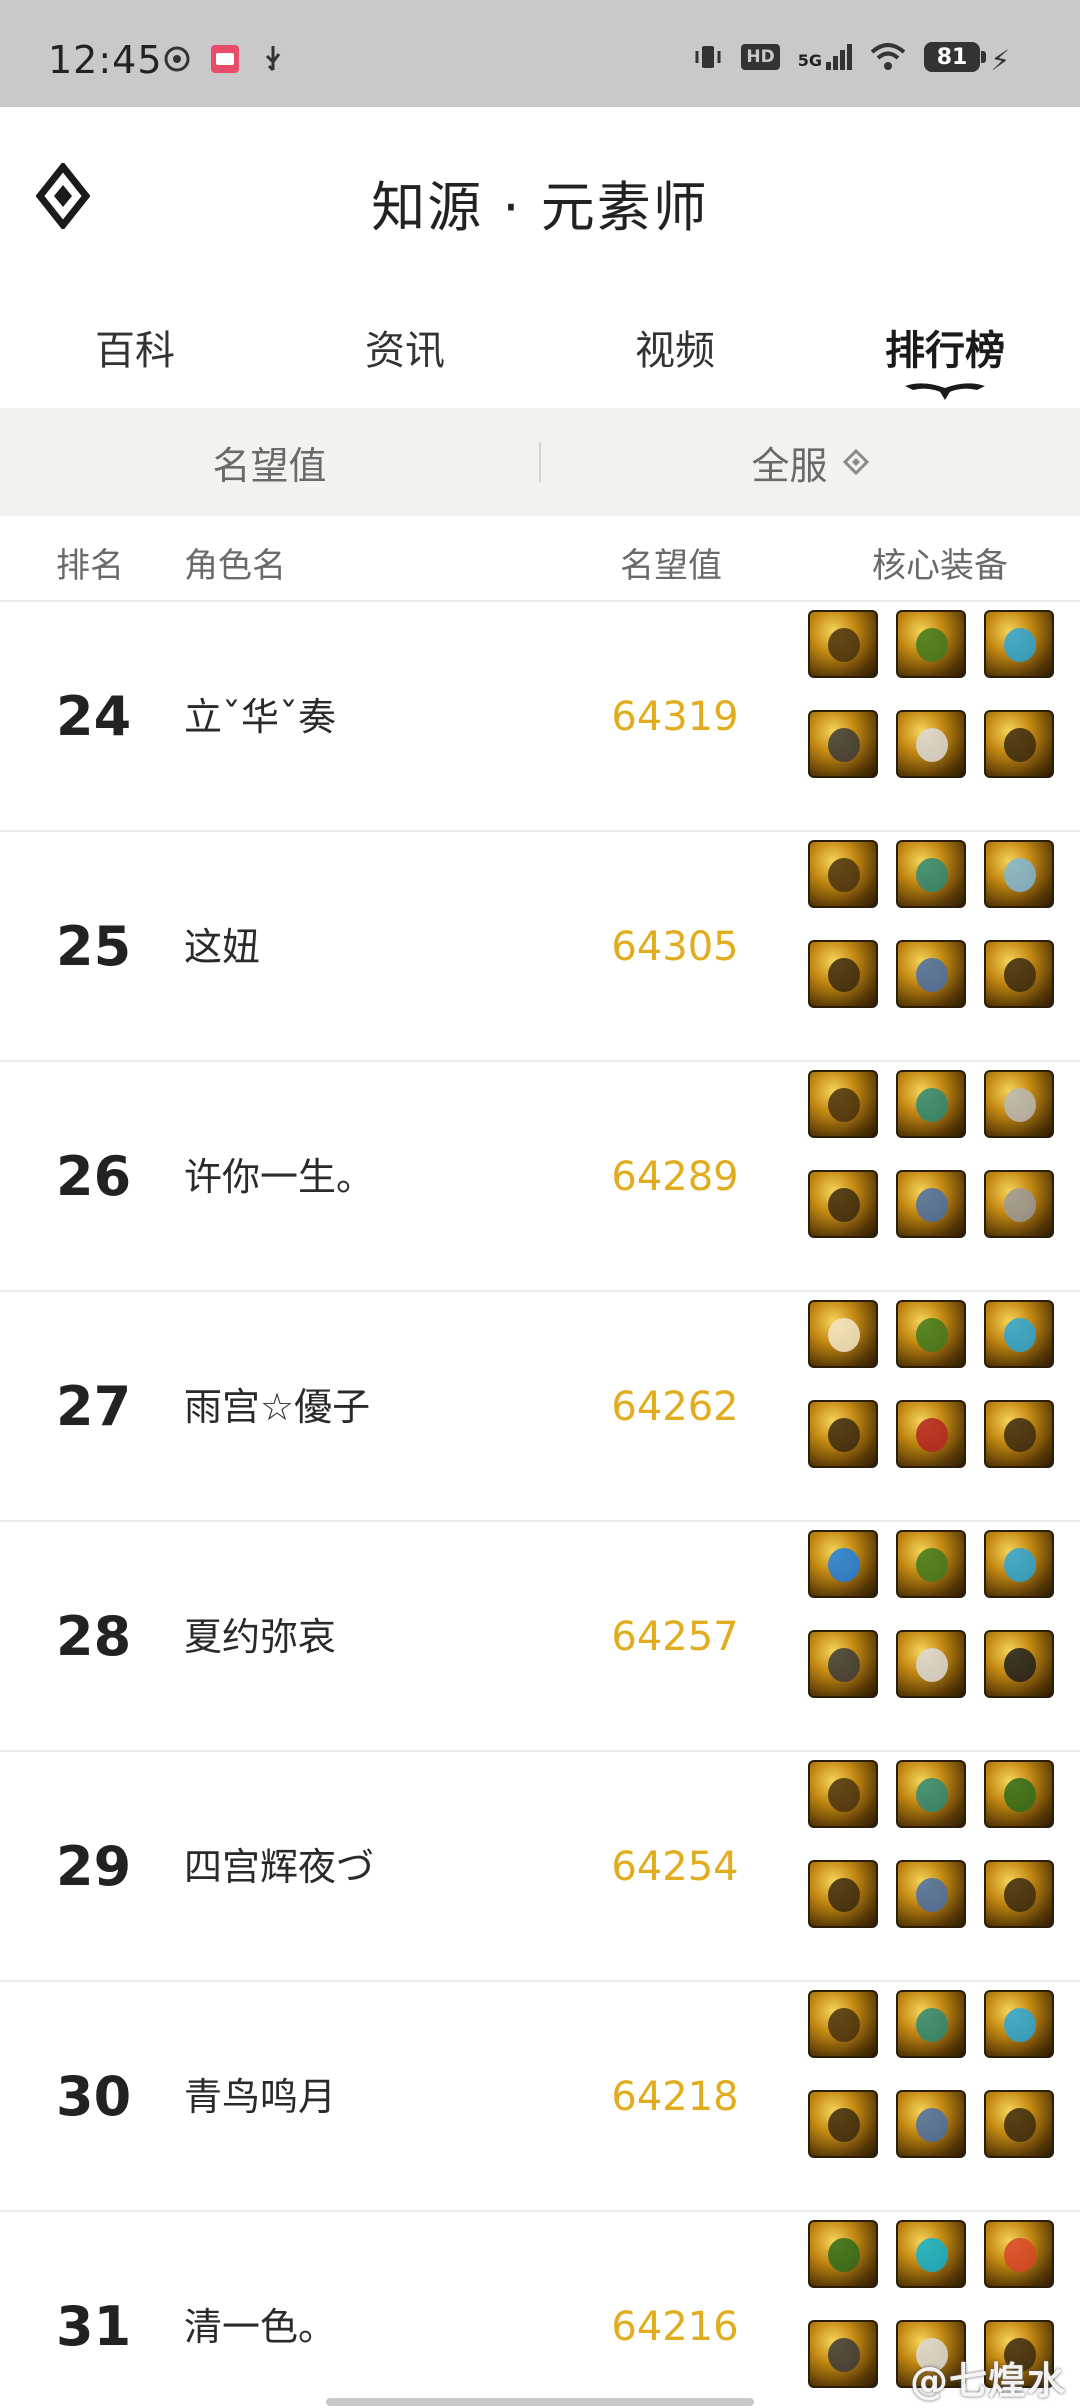 Image resolution: width=1080 pixels, height=2408 pixels. What do you see at coordinates (540, 2097) in the screenshot?
I see `ranking-row: 30 青鸟鸣月 64218` at bounding box center [540, 2097].